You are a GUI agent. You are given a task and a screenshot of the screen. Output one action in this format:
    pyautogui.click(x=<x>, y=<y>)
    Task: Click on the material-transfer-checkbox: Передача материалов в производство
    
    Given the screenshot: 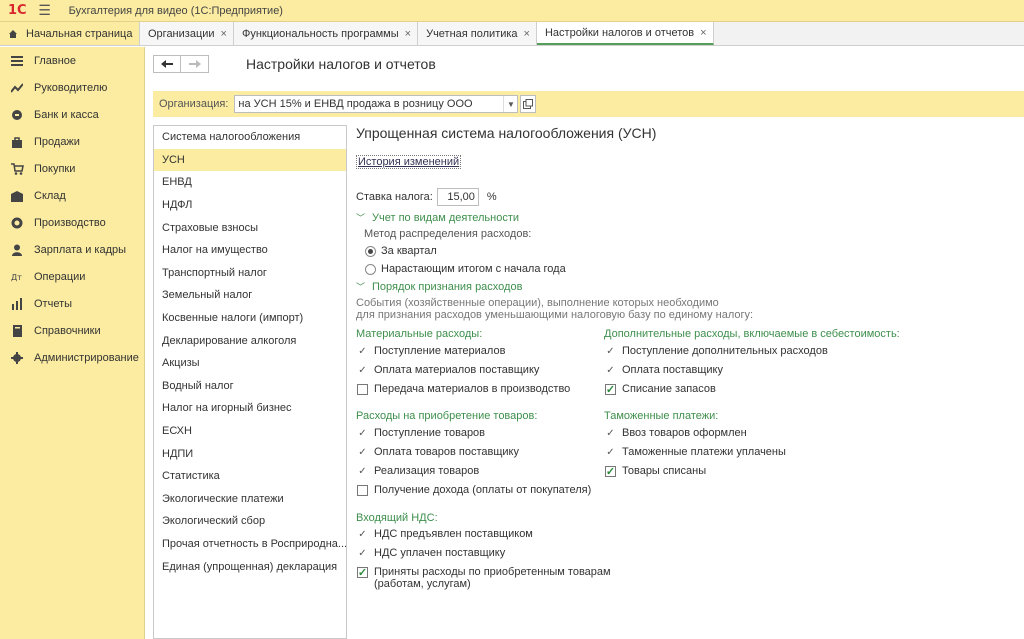 What is the action you would take?
    pyautogui.click(x=463, y=389)
    